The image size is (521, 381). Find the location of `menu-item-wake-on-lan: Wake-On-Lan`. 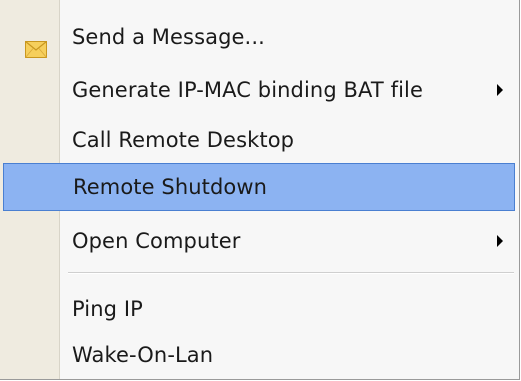

menu-item-wake-on-lan: Wake-On-Lan is located at coordinates (259, 355).